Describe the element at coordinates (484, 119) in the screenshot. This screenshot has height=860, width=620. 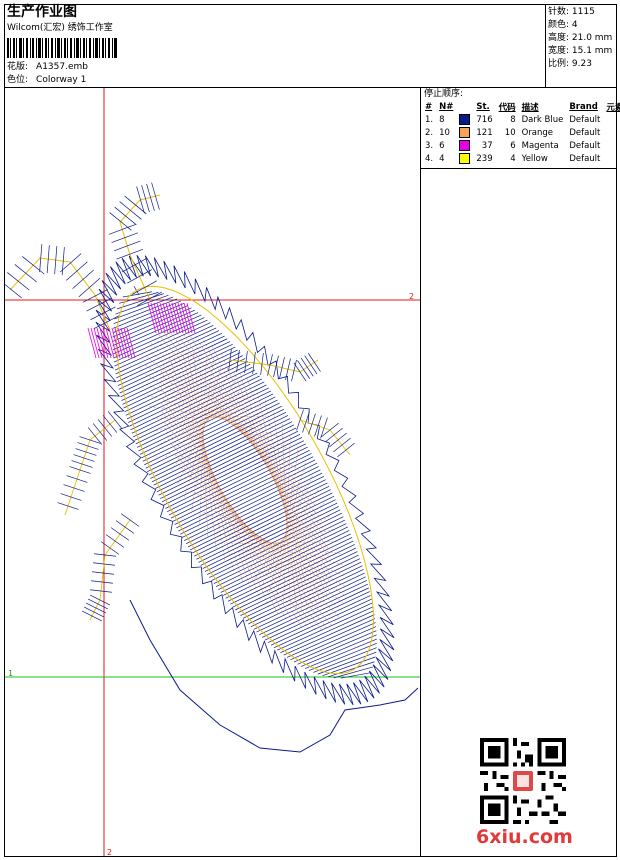
I see `stitch-count: 716` at that location.